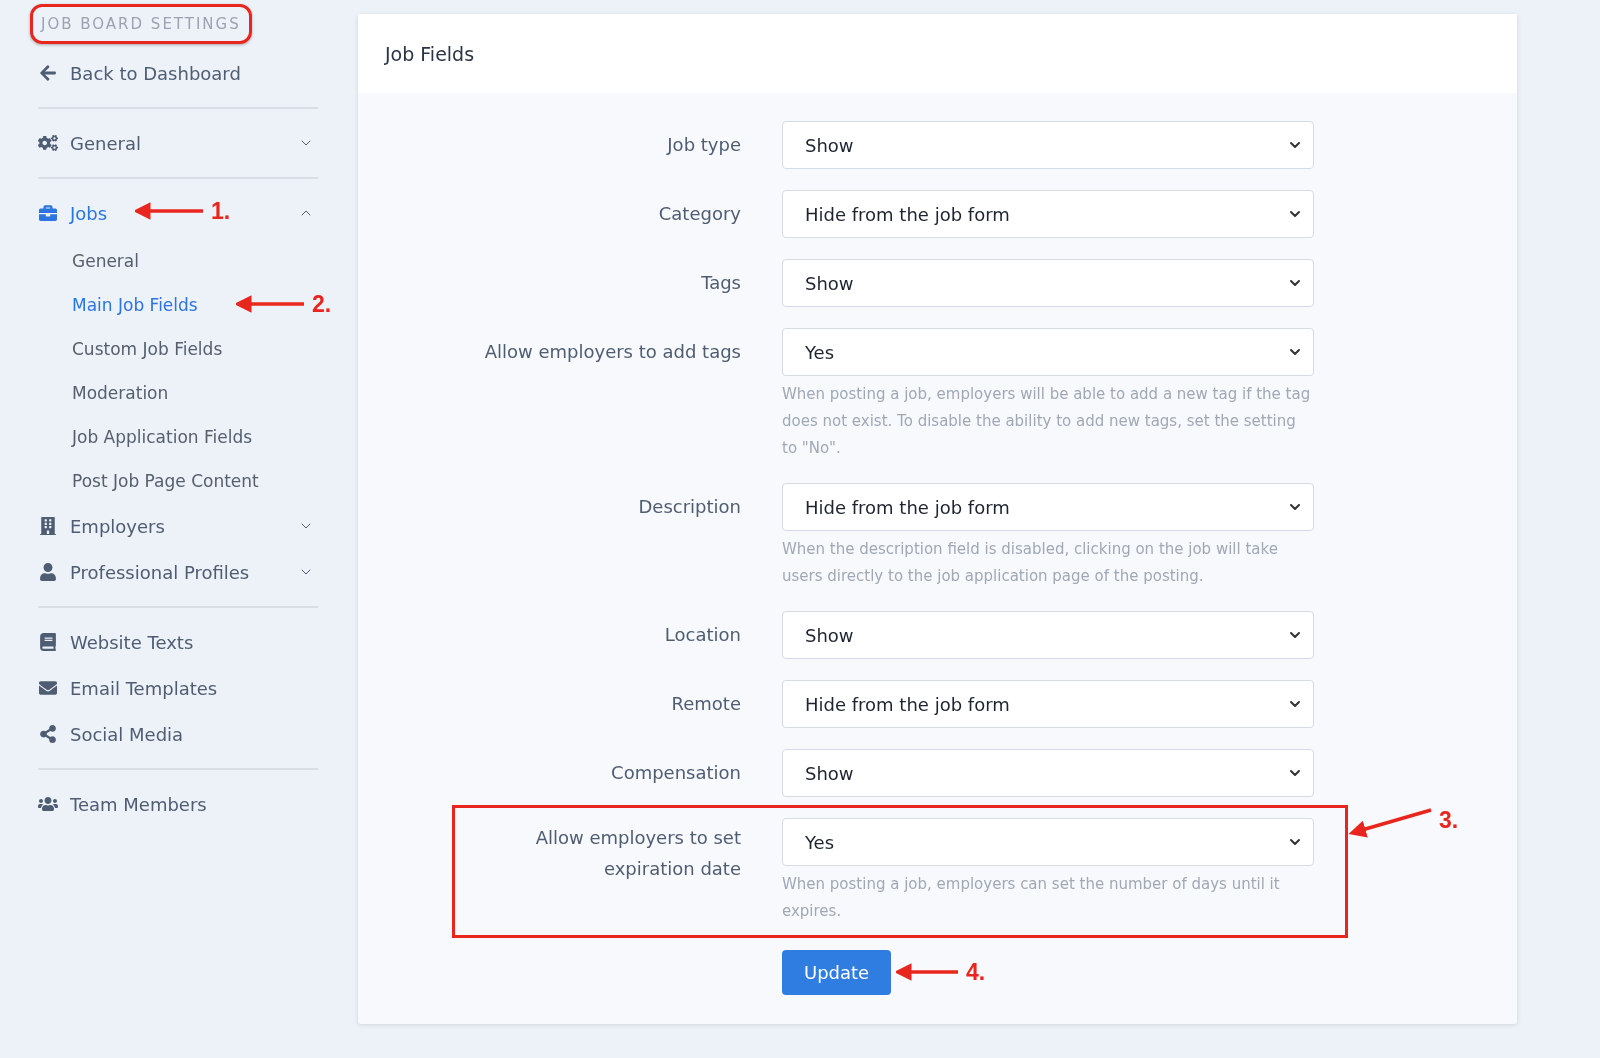 This screenshot has height=1058, width=1600. I want to click on update-button: Update, so click(837, 972).